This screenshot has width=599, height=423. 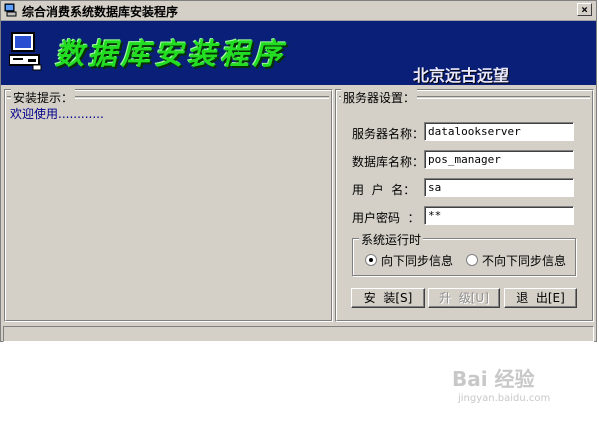 What do you see at coordinates (171, 54) in the screenshot?
I see `banner-title: 数据库安装程序` at bounding box center [171, 54].